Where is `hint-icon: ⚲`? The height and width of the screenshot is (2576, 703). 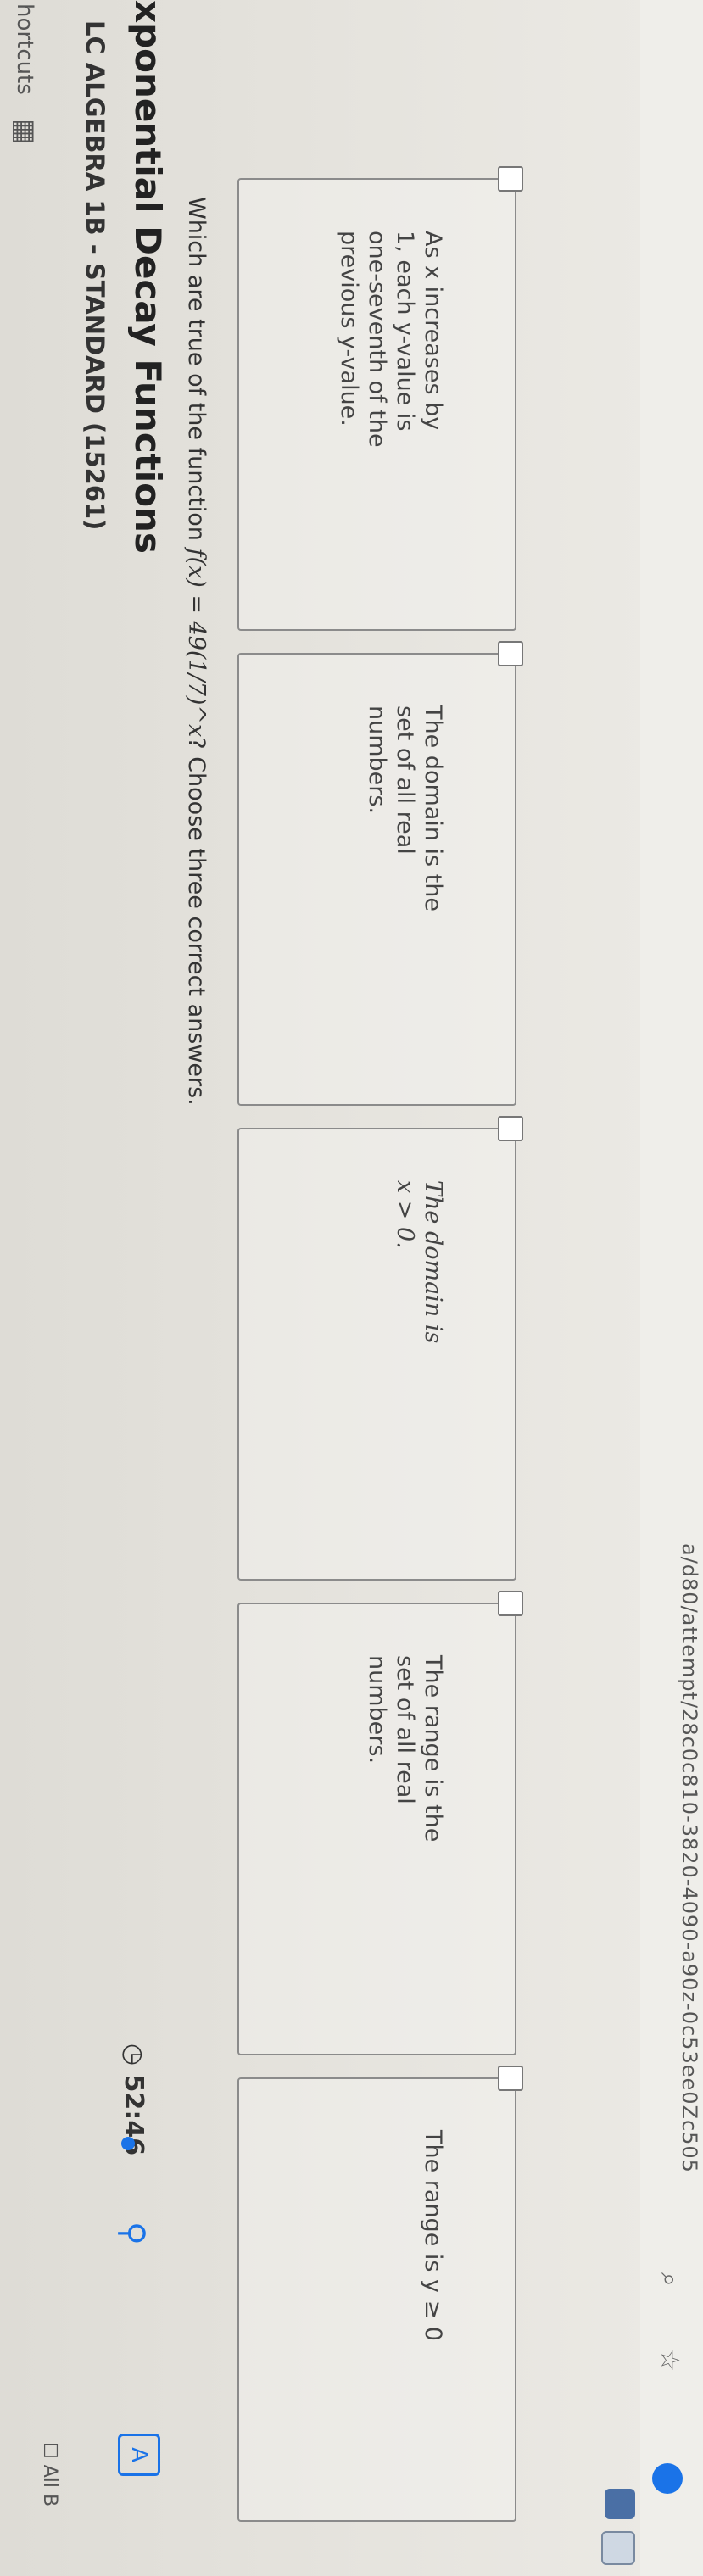
hint-icon: ⚲ is located at coordinates (133, 2233).